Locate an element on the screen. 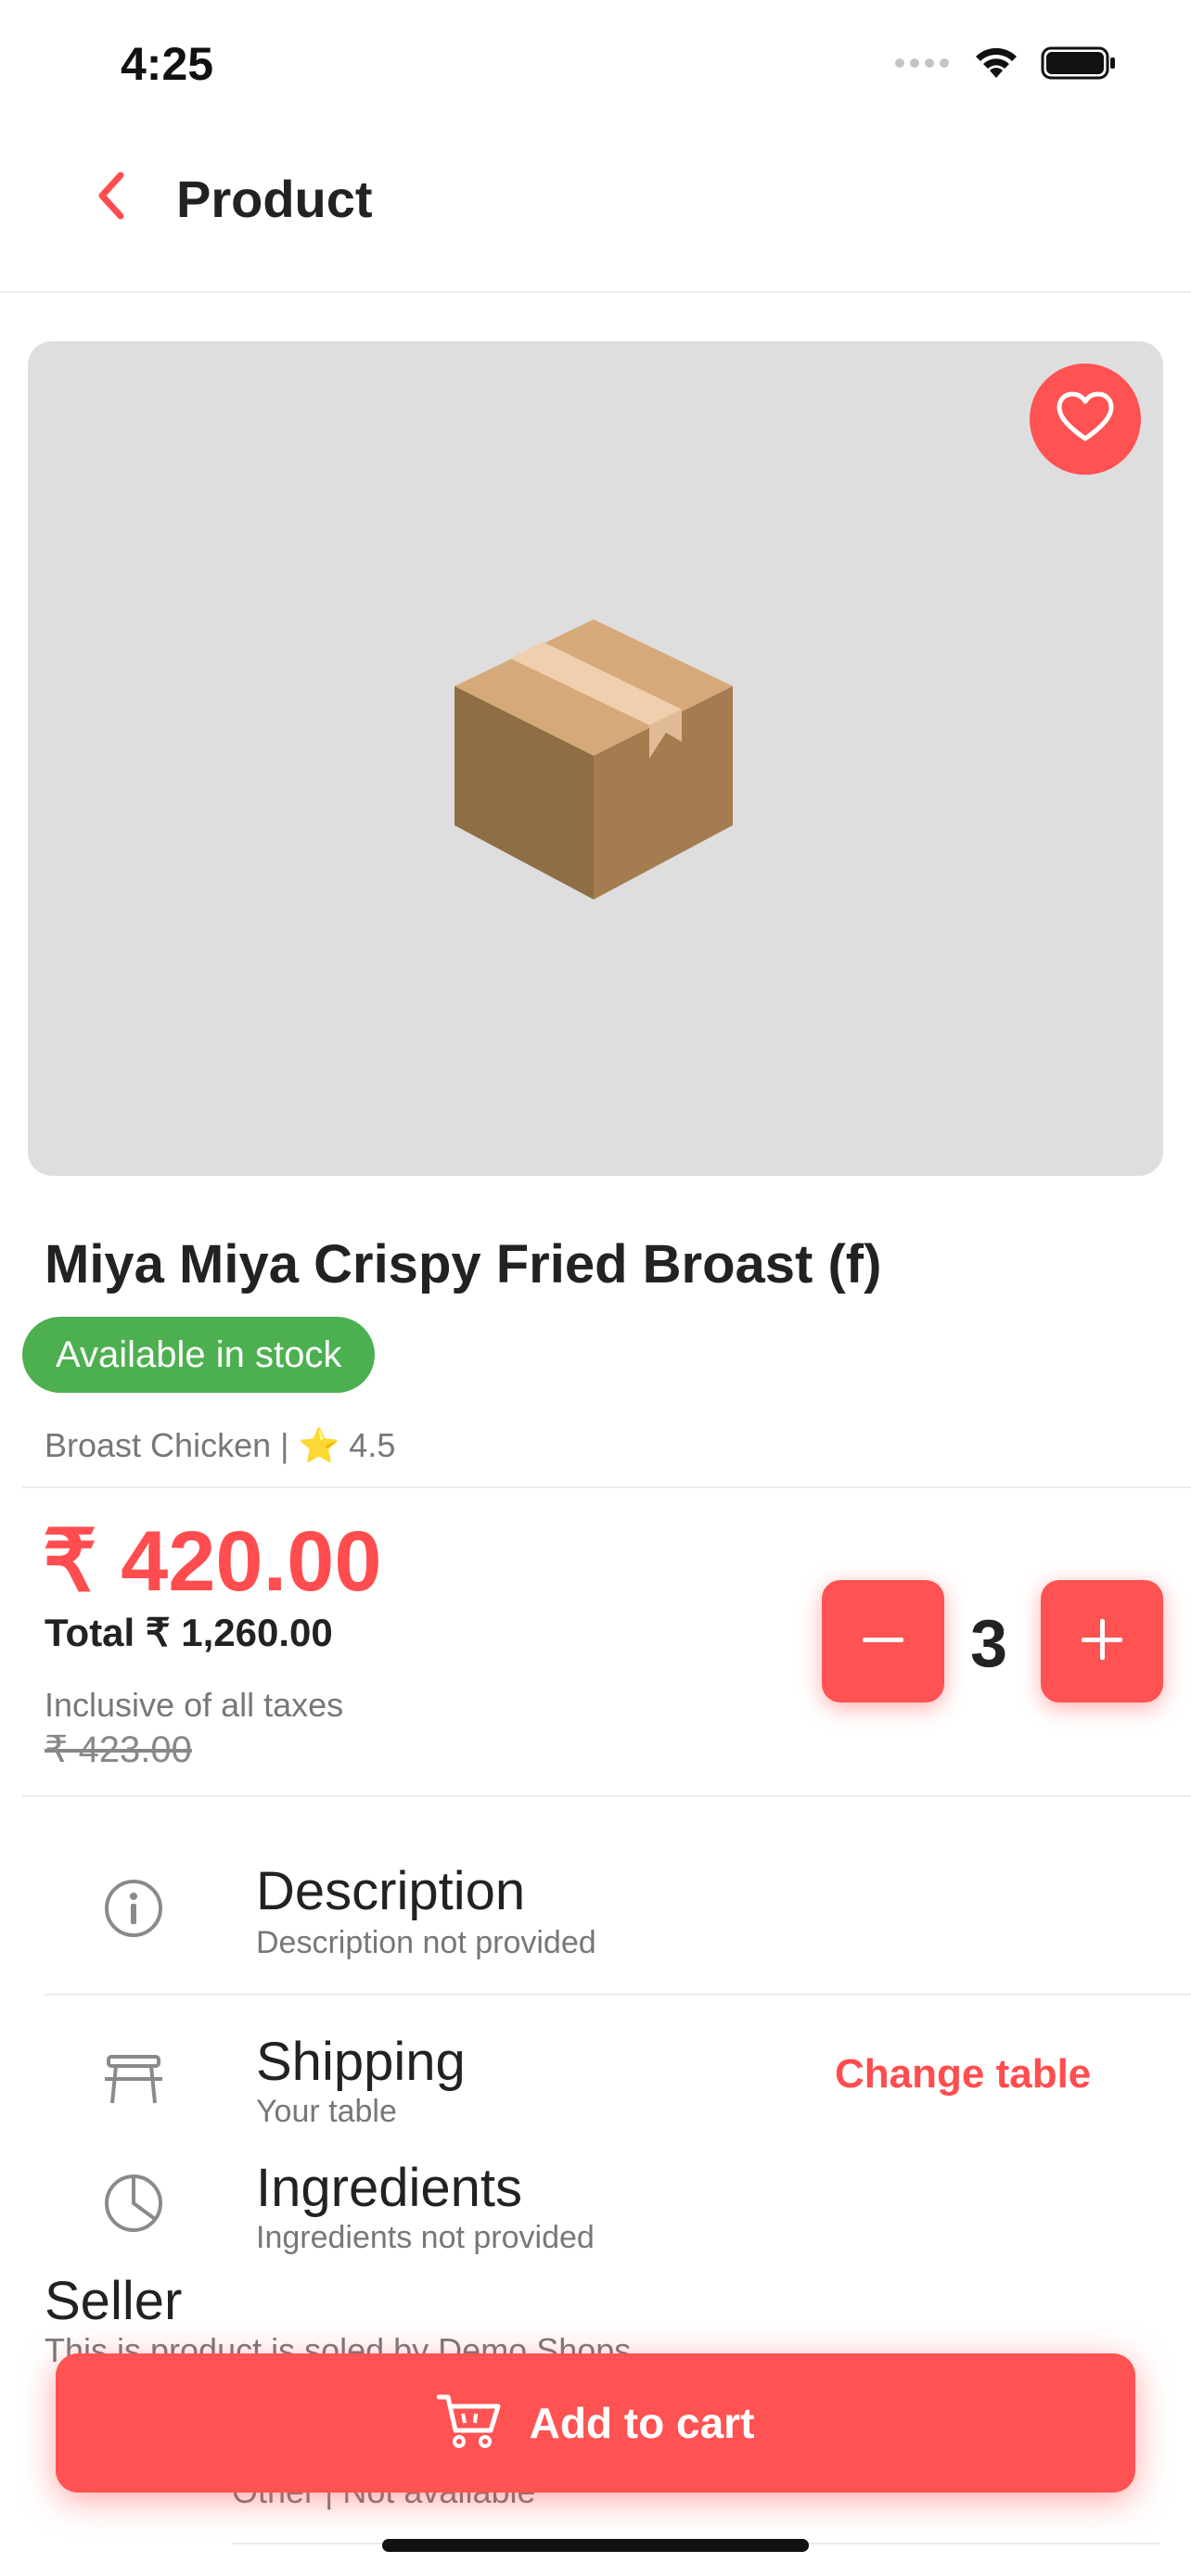 The image size is (1191, 2576). stock-badge: Available in stock is located at coordinates (199, 1355).